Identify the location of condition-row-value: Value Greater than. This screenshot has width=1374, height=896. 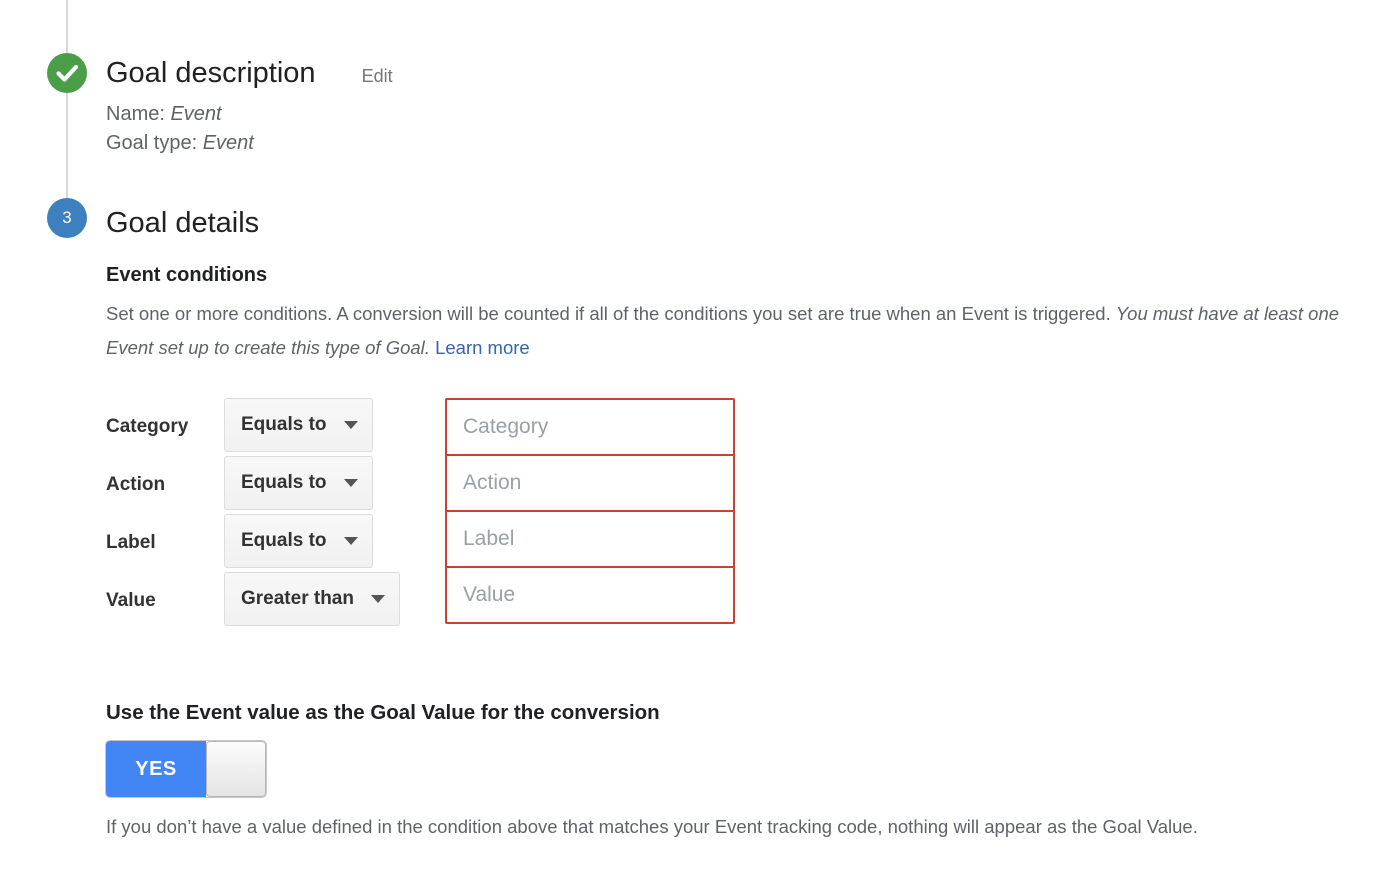
(253, 601).